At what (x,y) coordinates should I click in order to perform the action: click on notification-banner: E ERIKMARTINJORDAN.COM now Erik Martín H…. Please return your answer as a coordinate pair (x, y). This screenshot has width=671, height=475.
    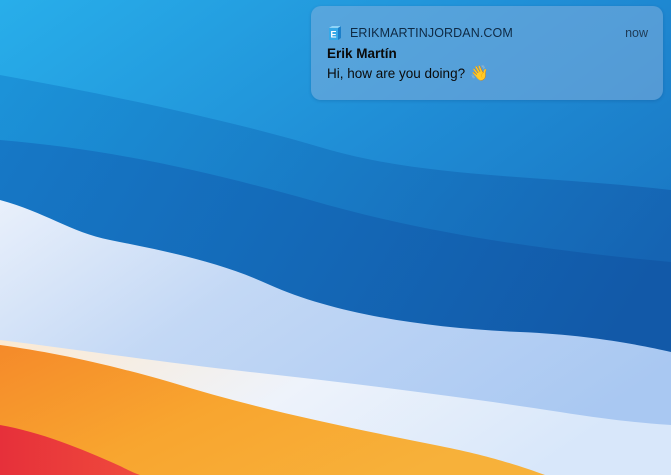
    Looking at the image, I should click on (487, 53).